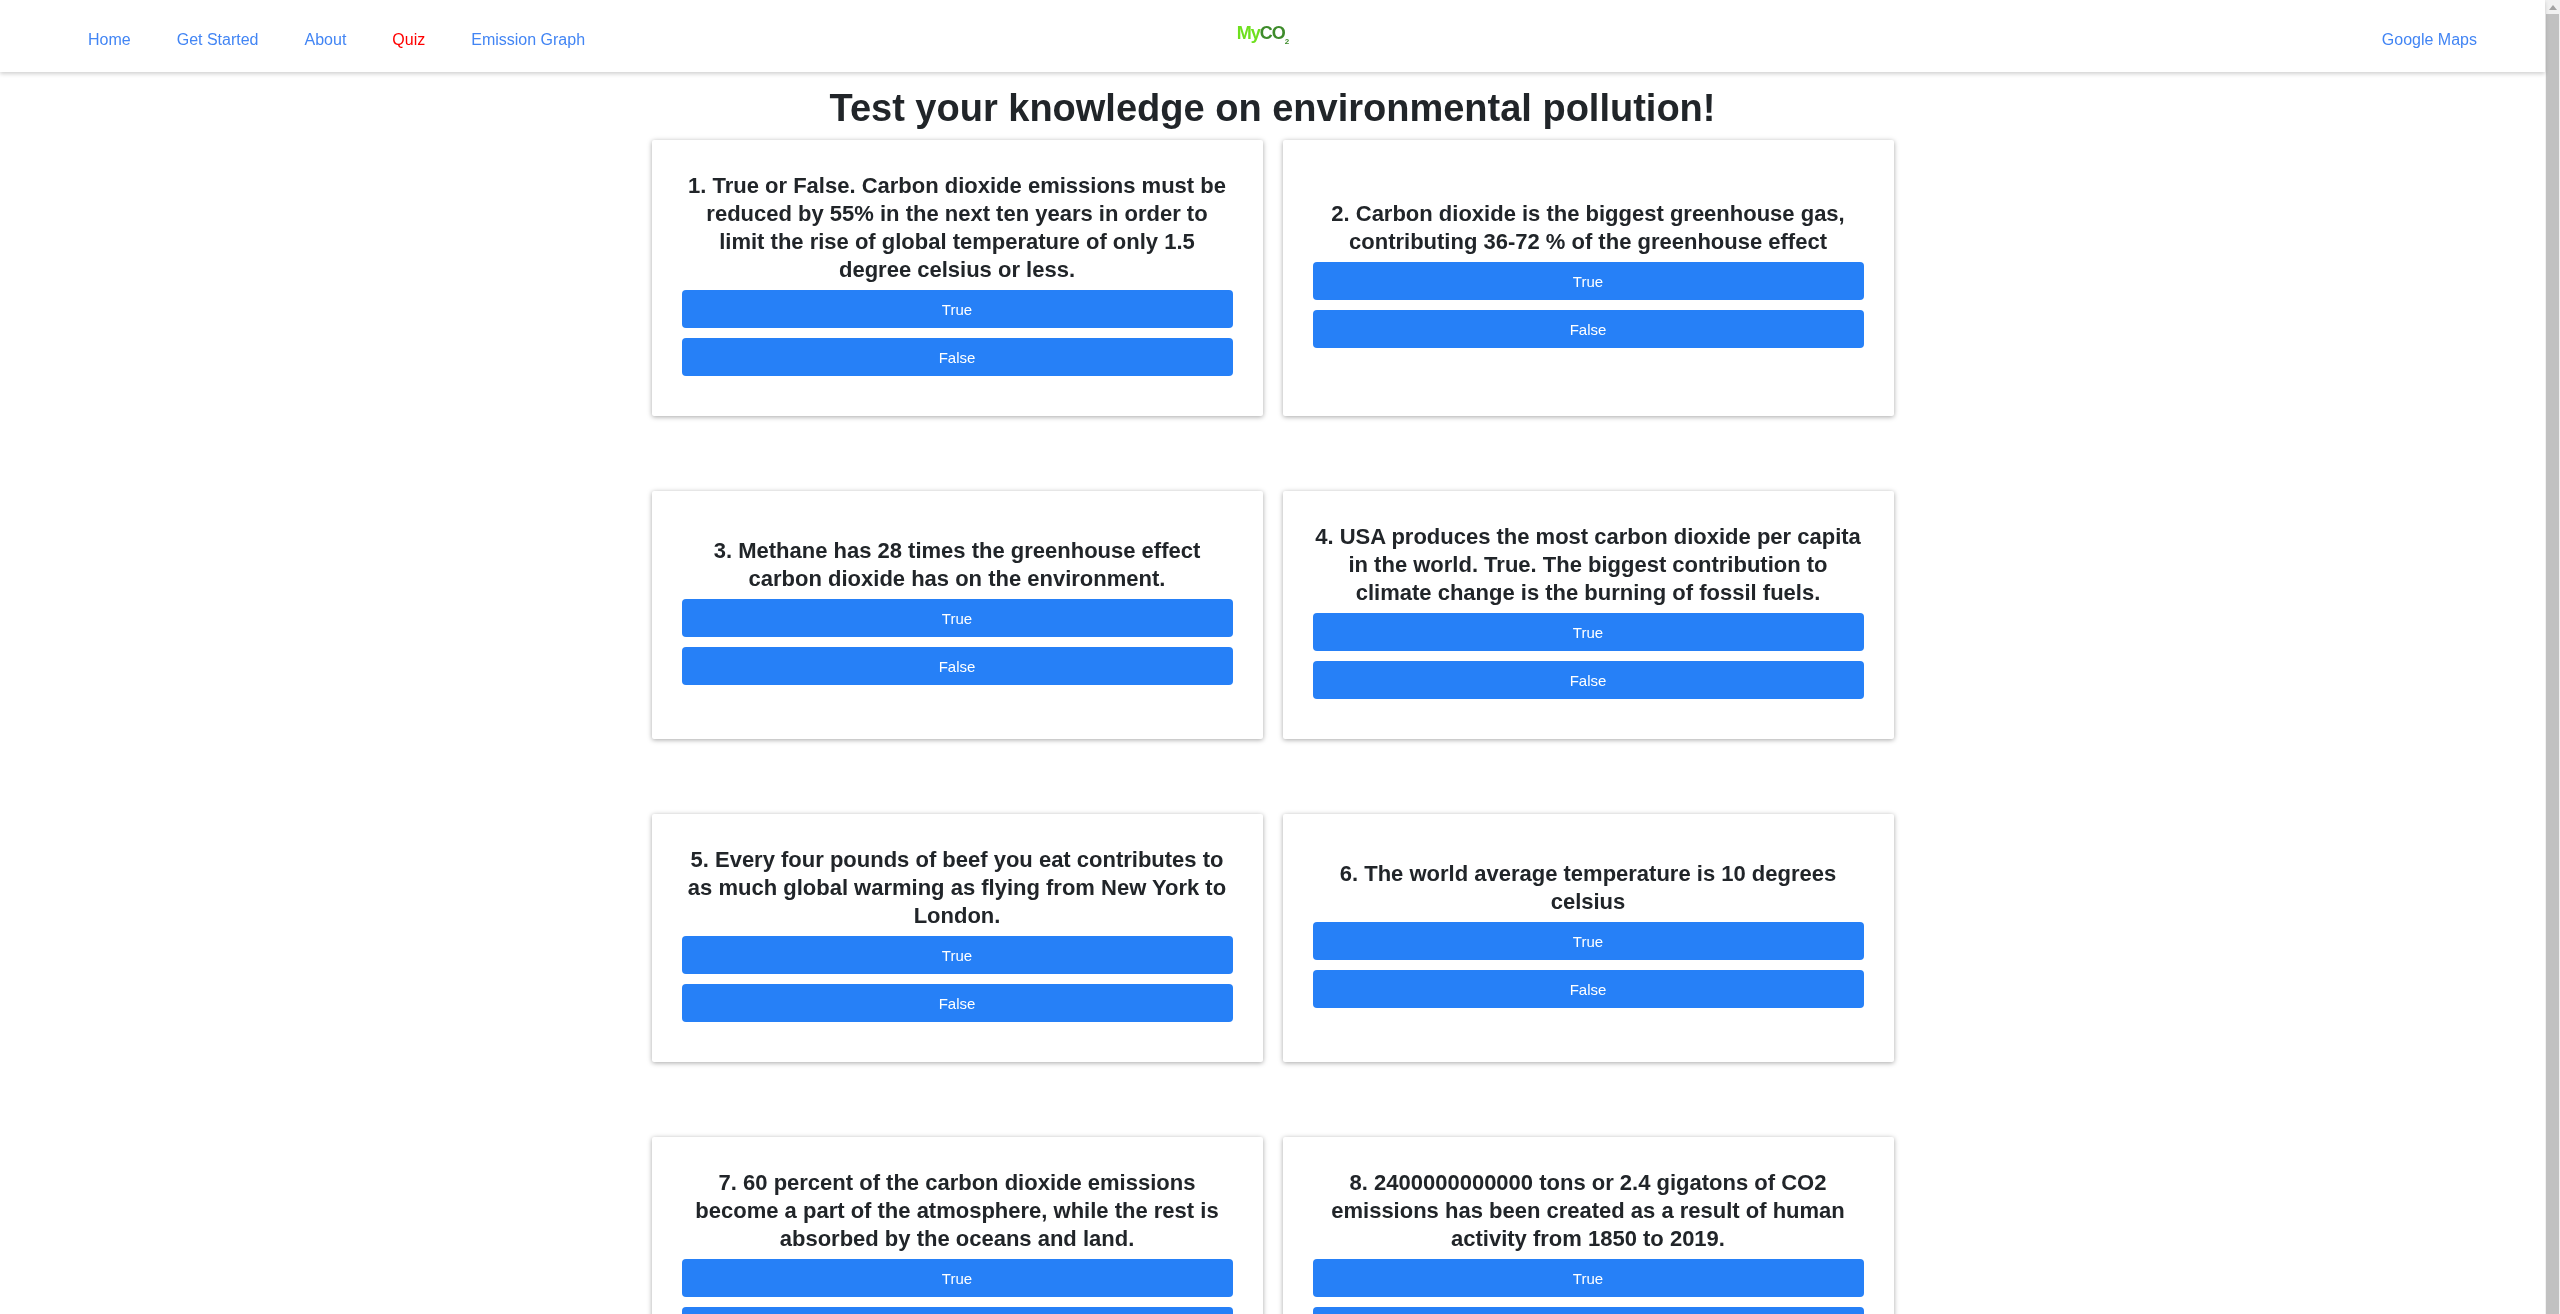  Describe the element at coordinates (957, 228) in the screenshot. I see `question-text: 1. True or False. Carbon dioxide emissions must be reduced by 55% in the next ten years in order to limit the rise of global temperature of only 1.5 degree celsius or less.` at that location.